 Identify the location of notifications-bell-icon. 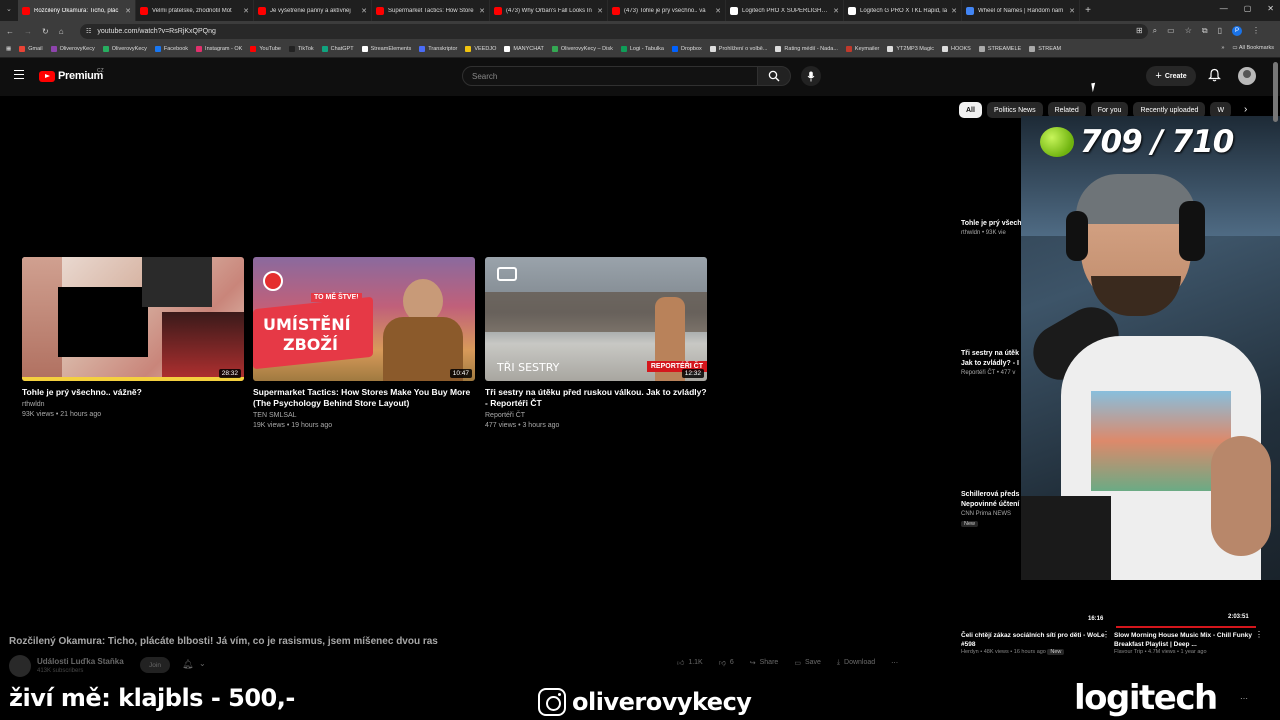
(1214, 75).